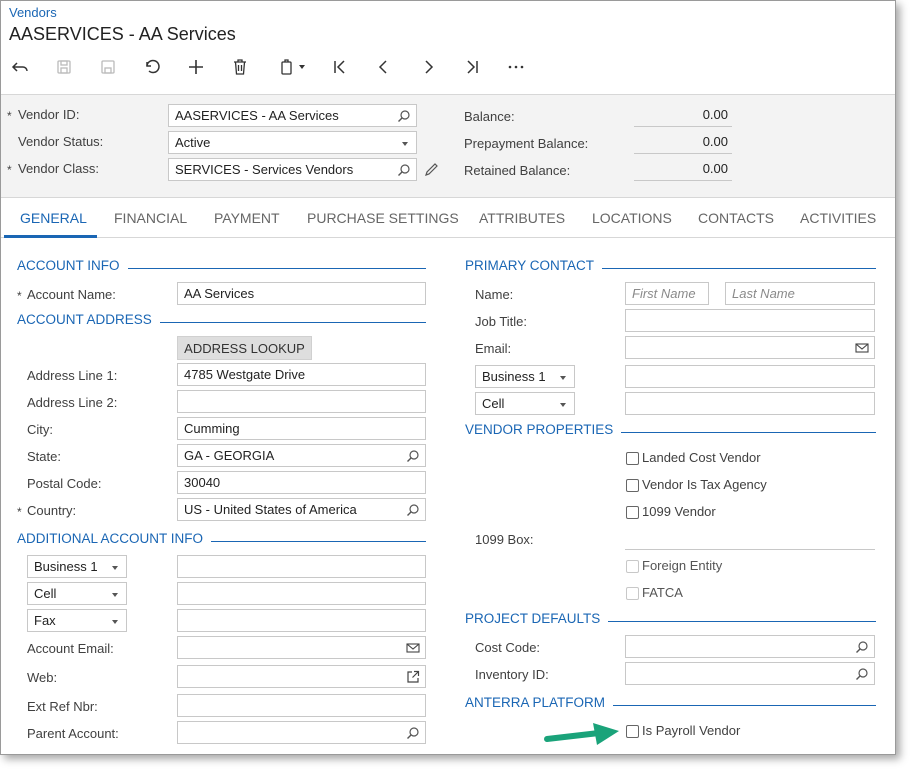 The width and height of the screenshot is (912, 771). I want to click on copy-paste-button, so click(291, 67).